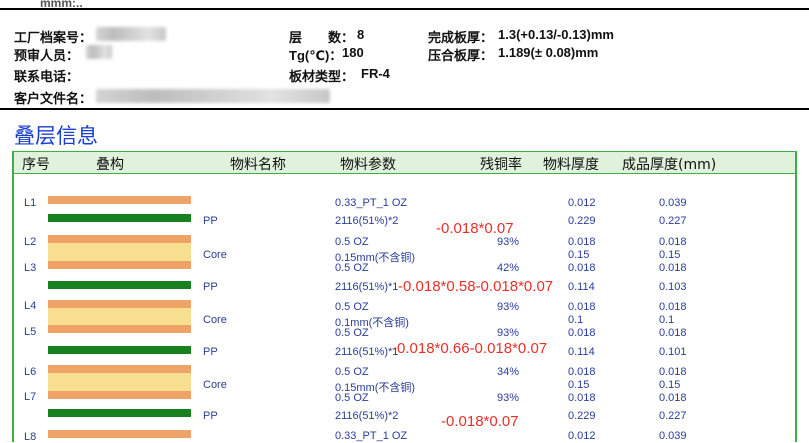  I want to click on redacted-reviewer, so click(99, 52).